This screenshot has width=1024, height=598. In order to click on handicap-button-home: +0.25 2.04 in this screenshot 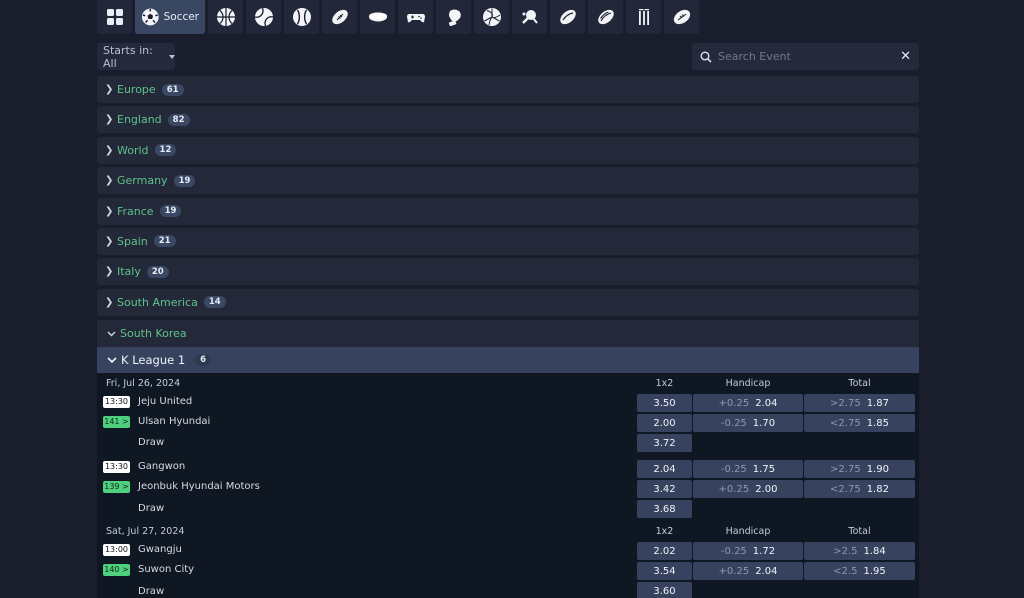, I will do `click(748, 403)`.